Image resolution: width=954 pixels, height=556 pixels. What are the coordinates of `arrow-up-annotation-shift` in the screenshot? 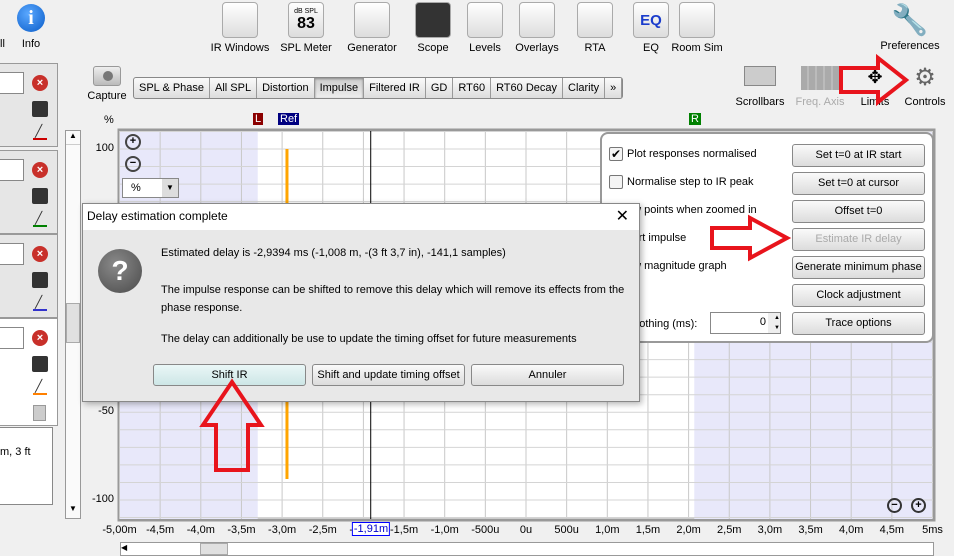 It's located at (232, 425).